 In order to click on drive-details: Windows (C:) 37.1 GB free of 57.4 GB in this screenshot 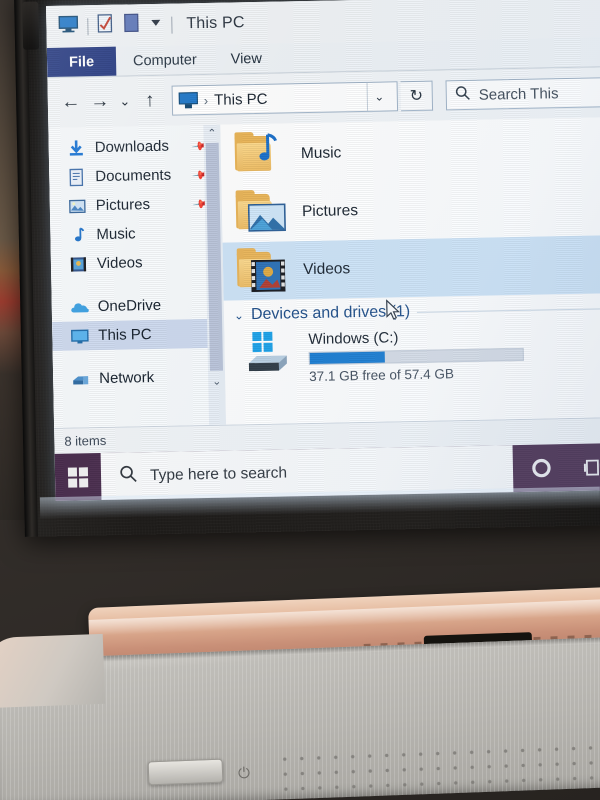, I will do `click(454, 353)`.